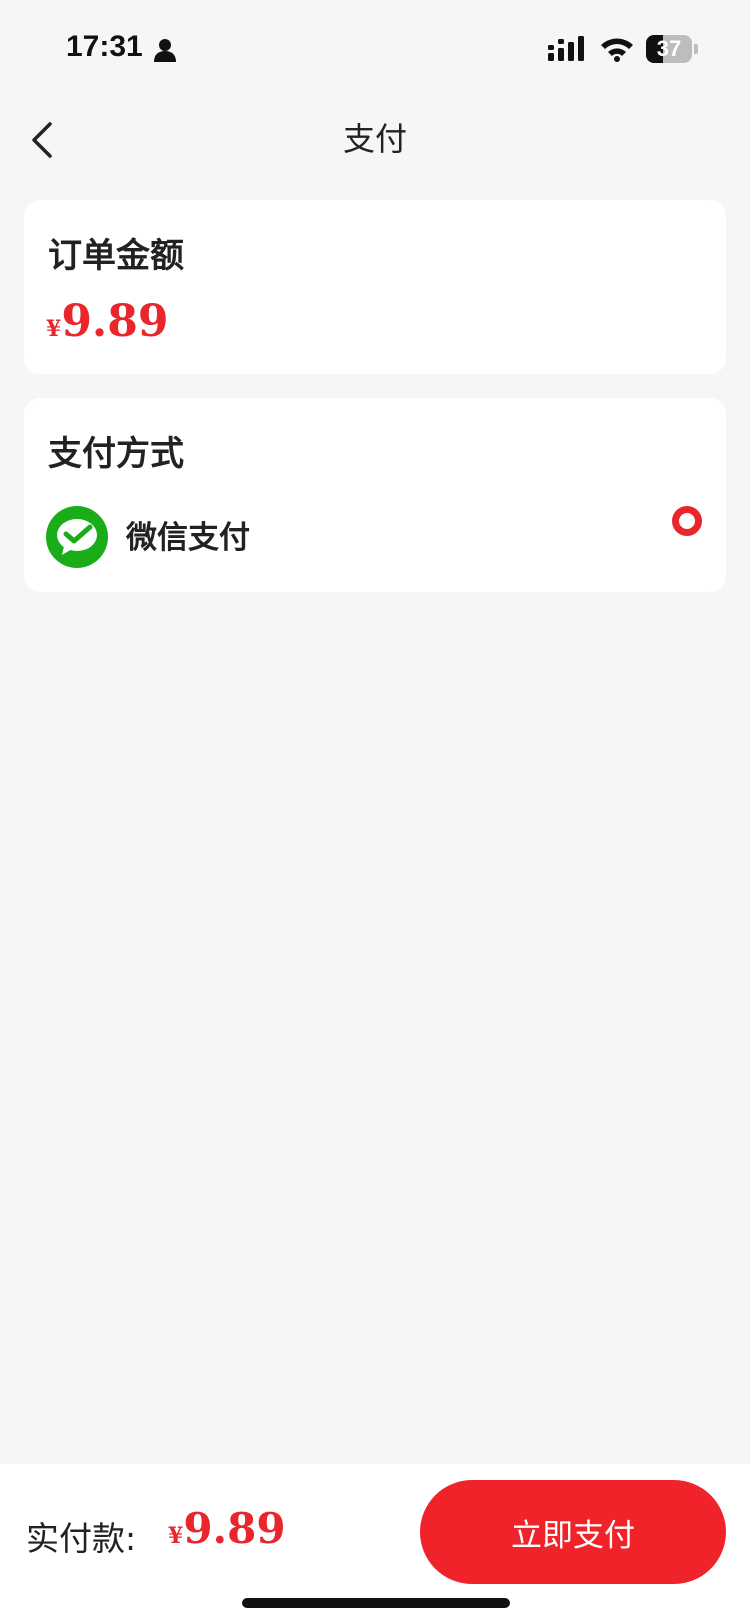 This screenshot has width=750, height=1623. Describe the element at coordinates (165, 50) in the screenshot. I see `person-icon` at that location.